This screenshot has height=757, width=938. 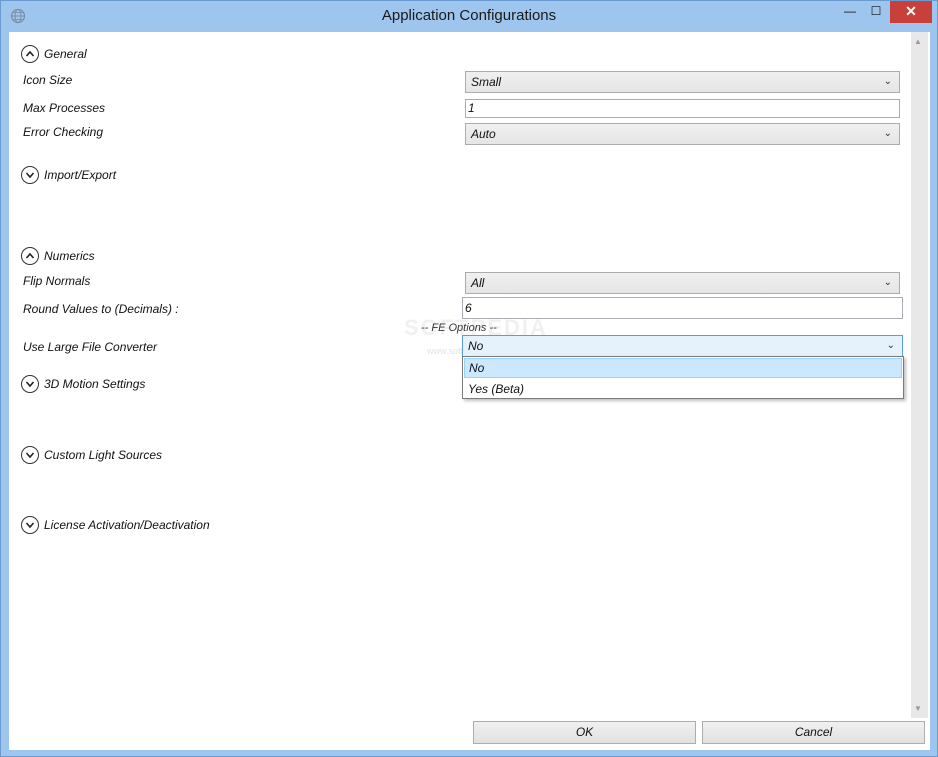 What do you see at coordinates (682, 82) in the screenshot?
I see `icon-size-select: Small ⌄` at bounding box center [682, 82].